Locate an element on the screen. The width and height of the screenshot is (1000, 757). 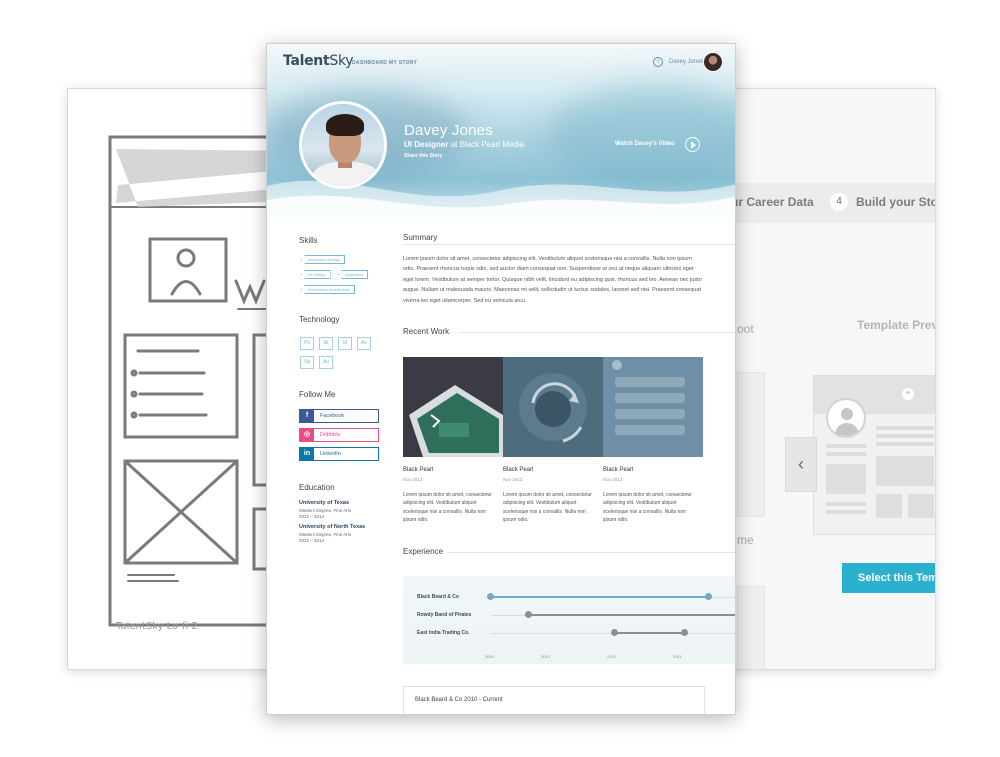
step-build-story: Build your Sto is located at coordinates (895, 202).